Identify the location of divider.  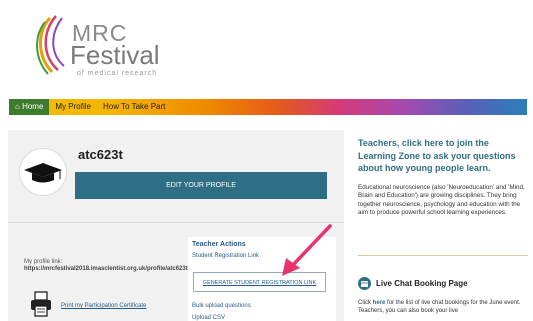
(443, 255).